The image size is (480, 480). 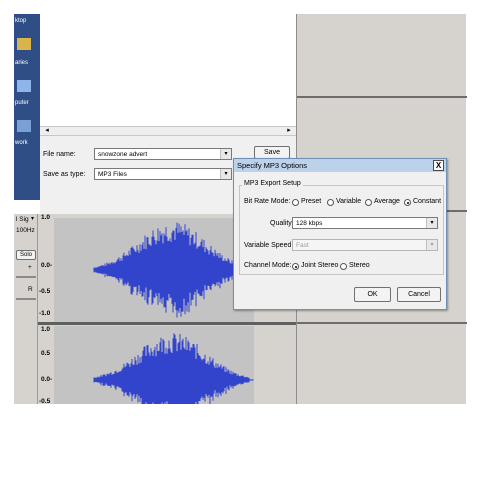 I want to click on file-name-input: snowzone advert ▾, so click(x=163, y=154).